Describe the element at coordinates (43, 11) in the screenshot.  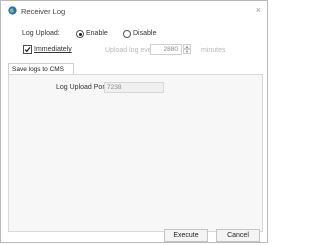
I see `window-title: Receiver Log` at that location.